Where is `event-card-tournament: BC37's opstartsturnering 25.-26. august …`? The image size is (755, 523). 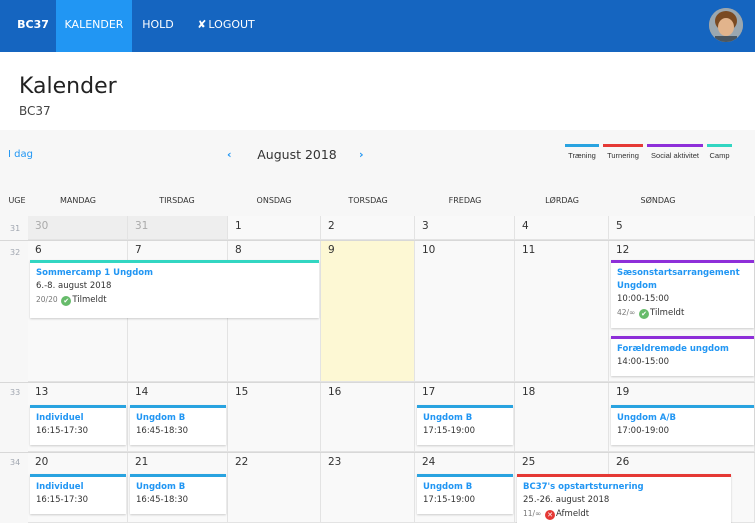
event-card-tournament: BC37's opstartsturnering 25.-26. august … is located at coordinates (624, 498).